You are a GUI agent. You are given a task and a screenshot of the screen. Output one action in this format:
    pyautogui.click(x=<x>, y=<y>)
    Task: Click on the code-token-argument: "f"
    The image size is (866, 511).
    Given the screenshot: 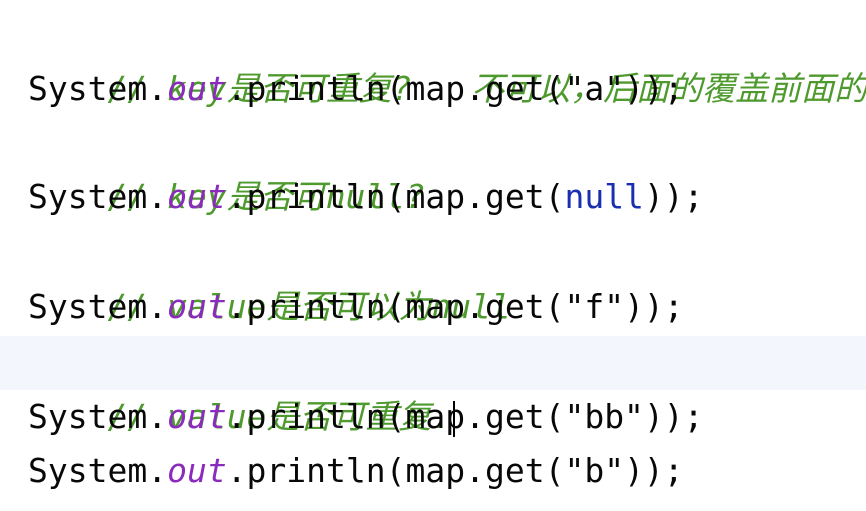 What is the action you would take?
    pyautogui.click(x=594, y=306)
    